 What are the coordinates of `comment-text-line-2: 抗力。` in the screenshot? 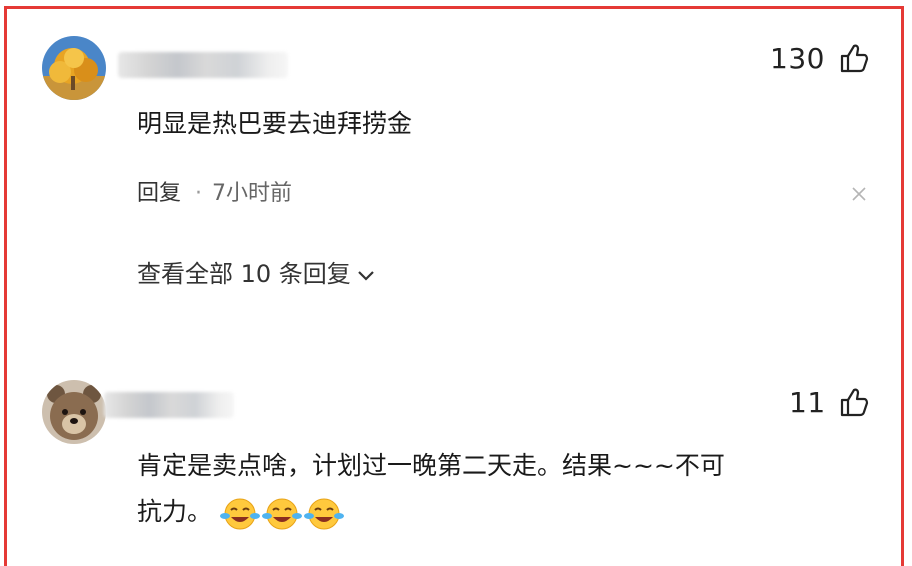 It's located at (241, 512).